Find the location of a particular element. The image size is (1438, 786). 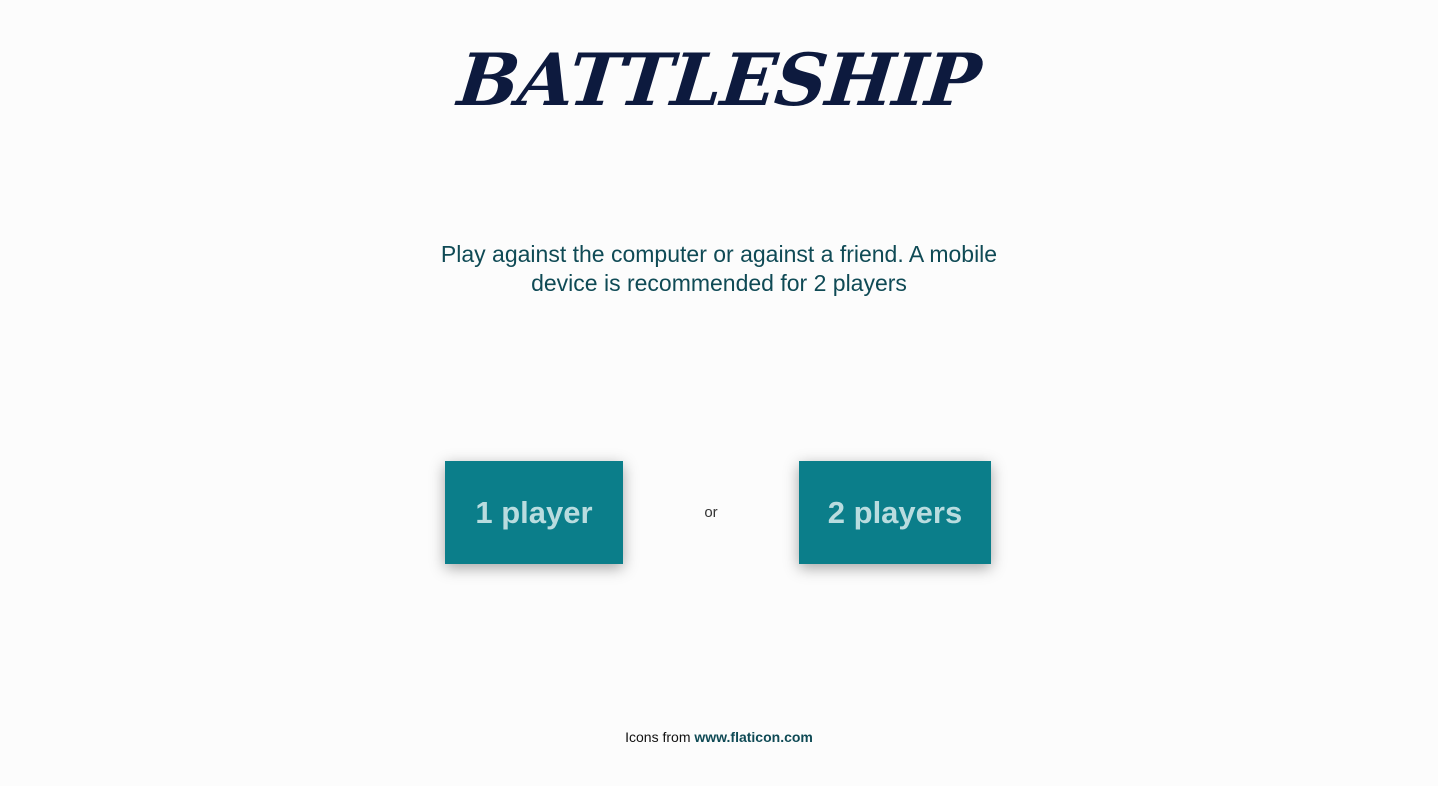

footer-prefix: Icons from is located at coordinates (658, 737).